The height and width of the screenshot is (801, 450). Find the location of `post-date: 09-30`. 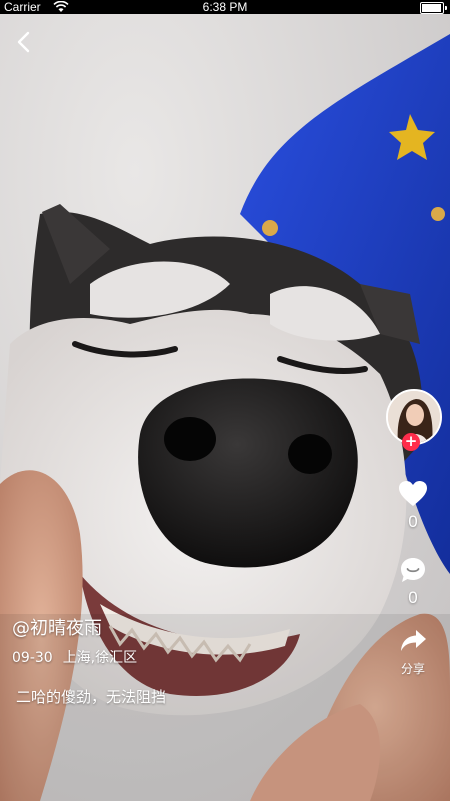

post-date: 09-30 is located at coordinates (32, 658).